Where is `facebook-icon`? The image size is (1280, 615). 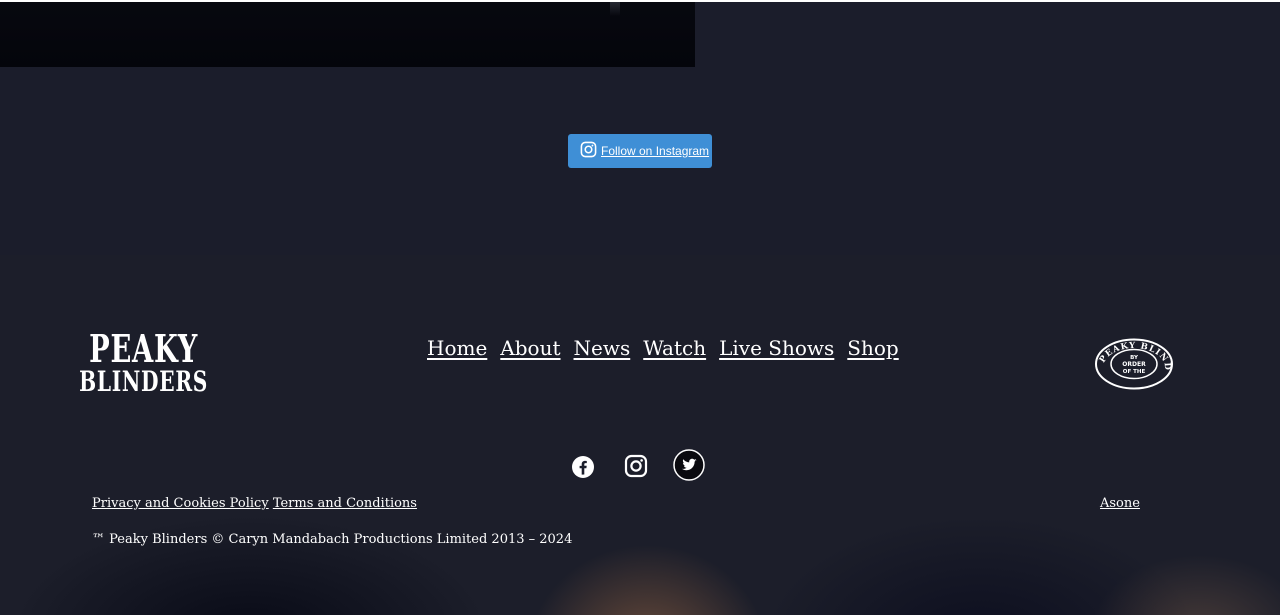 facebook-icon is located at coordinates (583, 467).